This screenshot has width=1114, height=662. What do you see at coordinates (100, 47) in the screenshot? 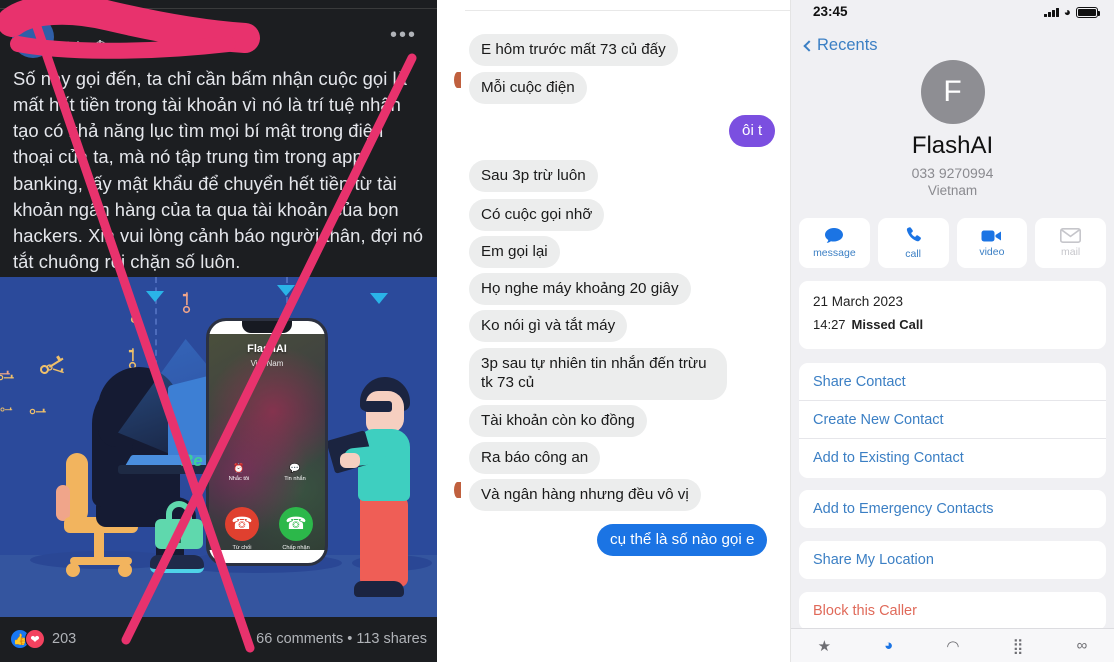
I see `globe-icon` at bounding box center [100, 47].